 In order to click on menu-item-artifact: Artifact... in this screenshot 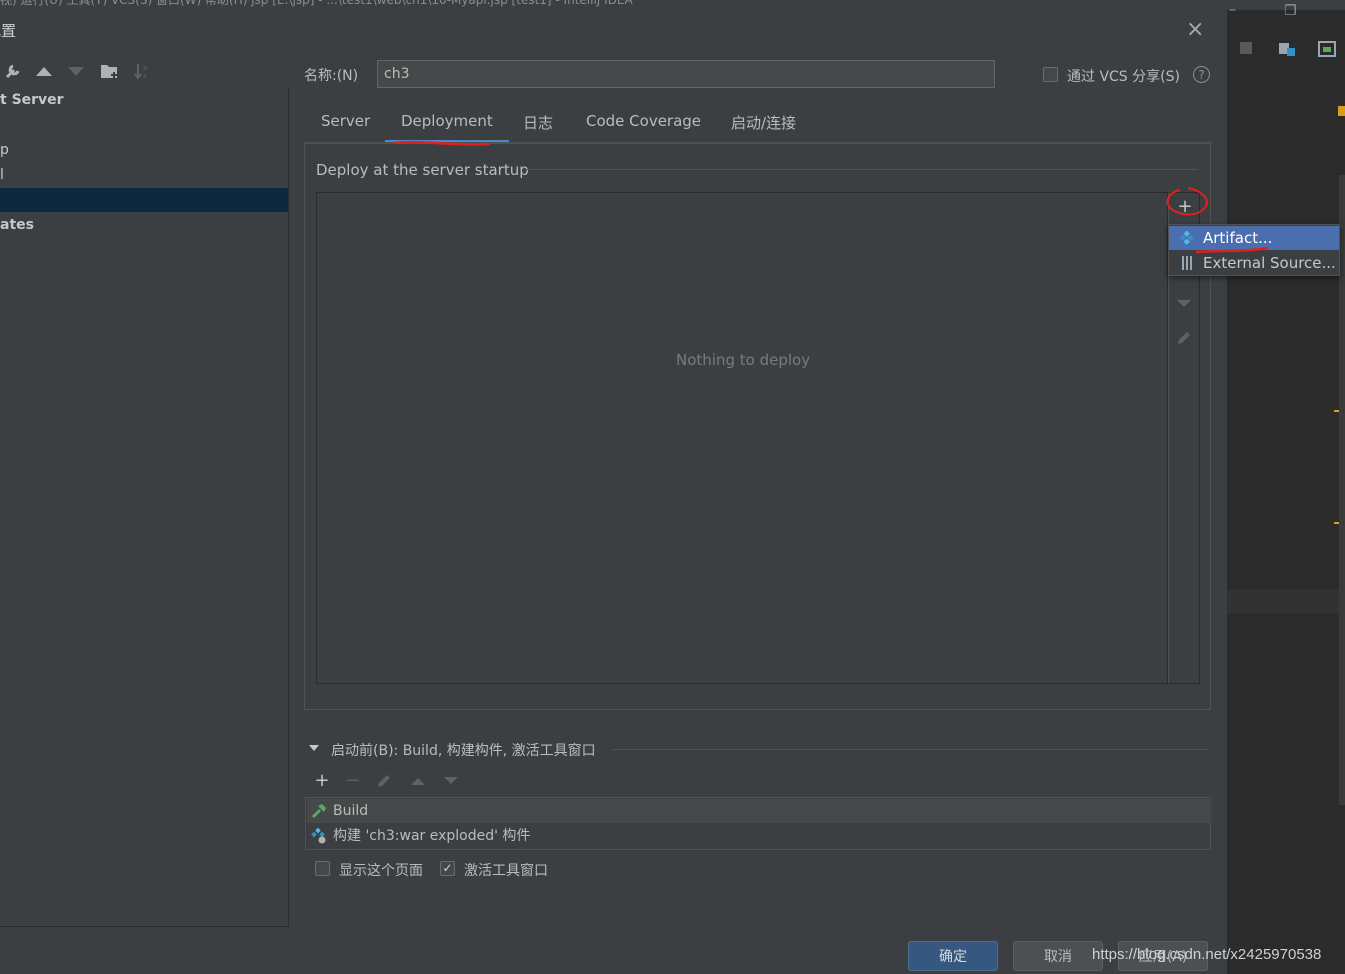, I will do `click(1254, 238)`.